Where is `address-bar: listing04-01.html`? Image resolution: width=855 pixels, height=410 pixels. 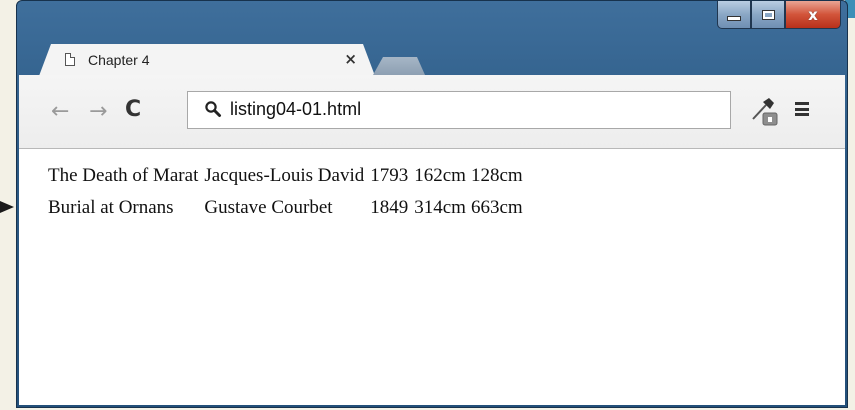
address-bar: listing04-01.html is located at coordinates (459, 110).